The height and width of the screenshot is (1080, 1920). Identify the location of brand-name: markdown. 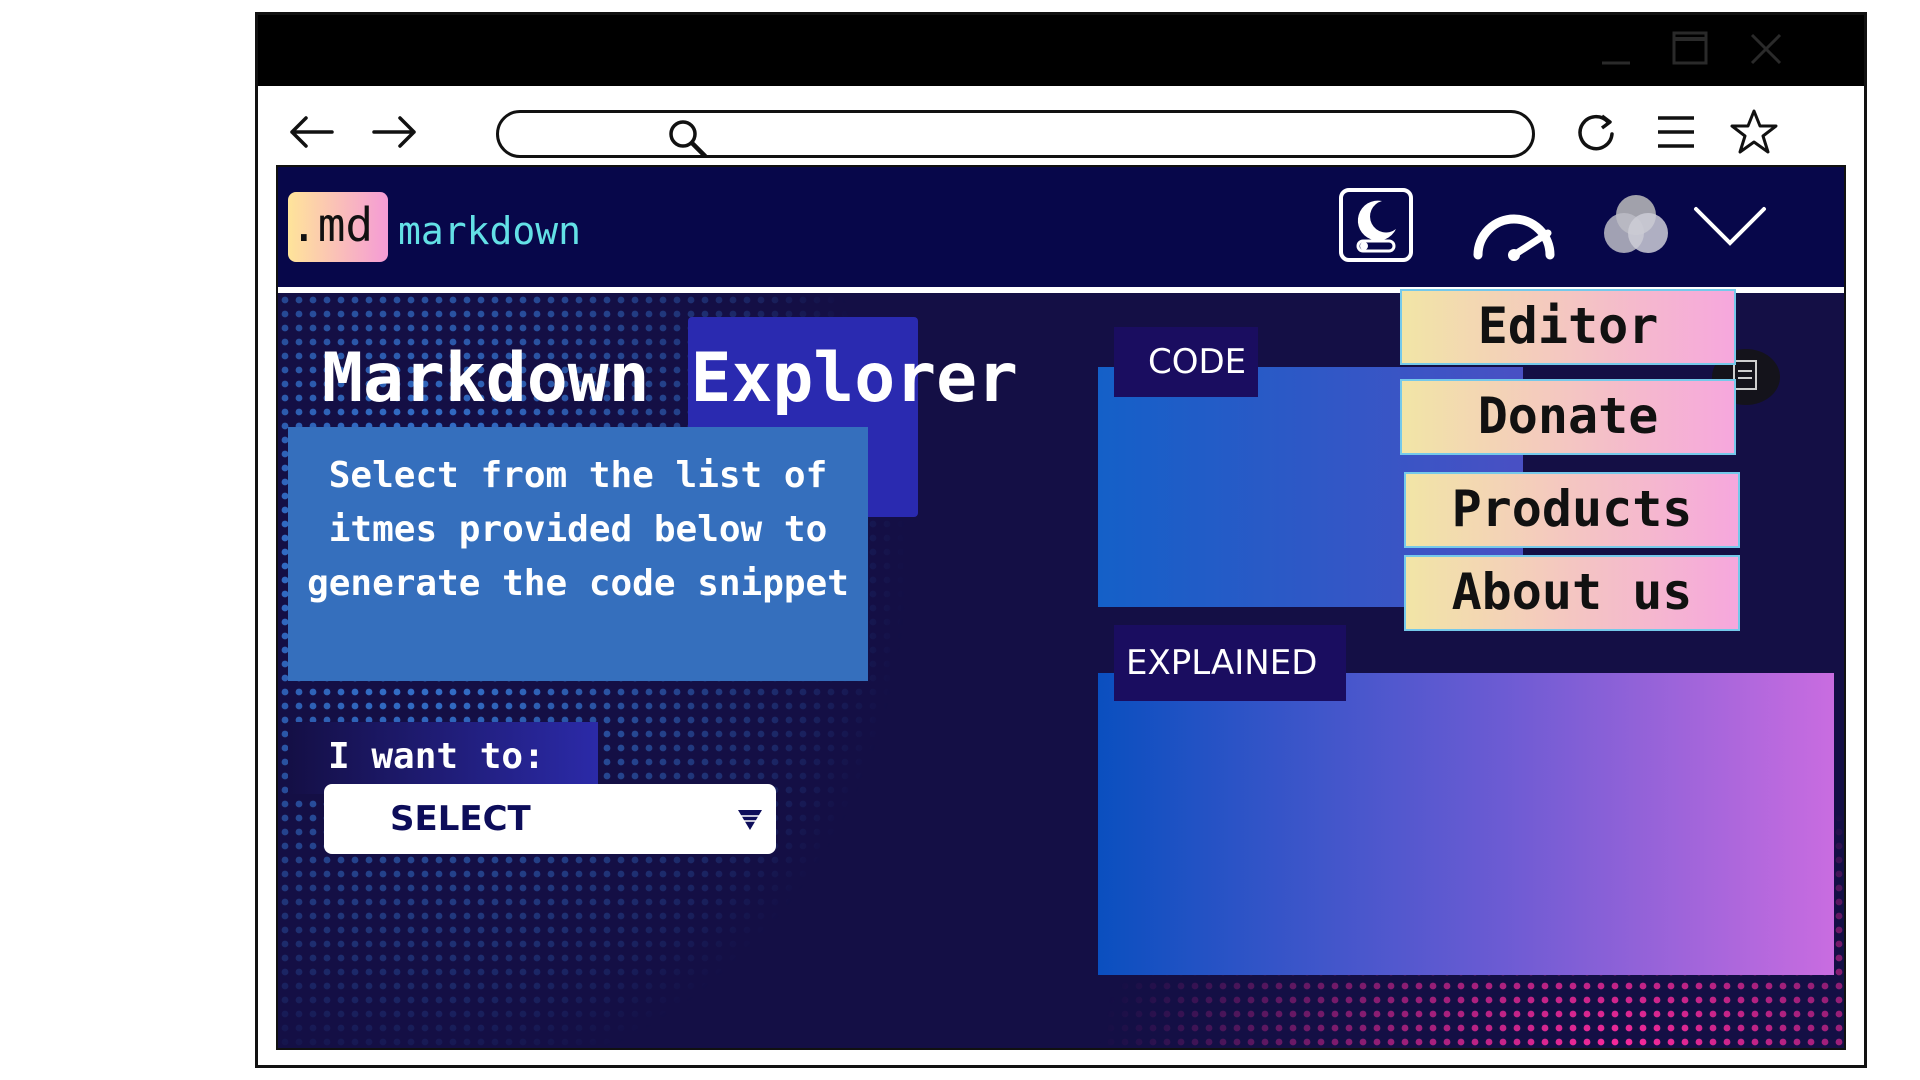
(489, 231).